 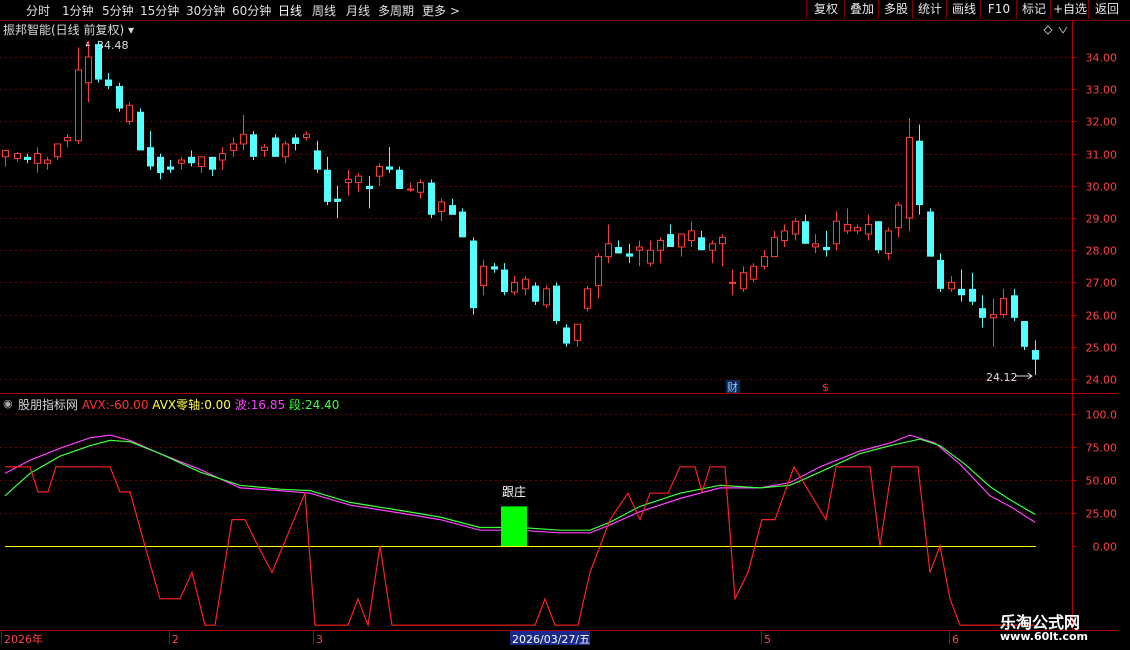 What do you see at coordinates (290, 10) in the screenshot?
I see `tab-daily: 日线` at bounding box center [290, 10].